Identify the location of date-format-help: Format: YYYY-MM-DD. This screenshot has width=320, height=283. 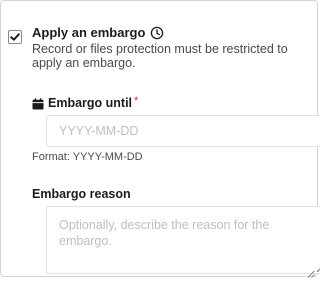
(87, 157).